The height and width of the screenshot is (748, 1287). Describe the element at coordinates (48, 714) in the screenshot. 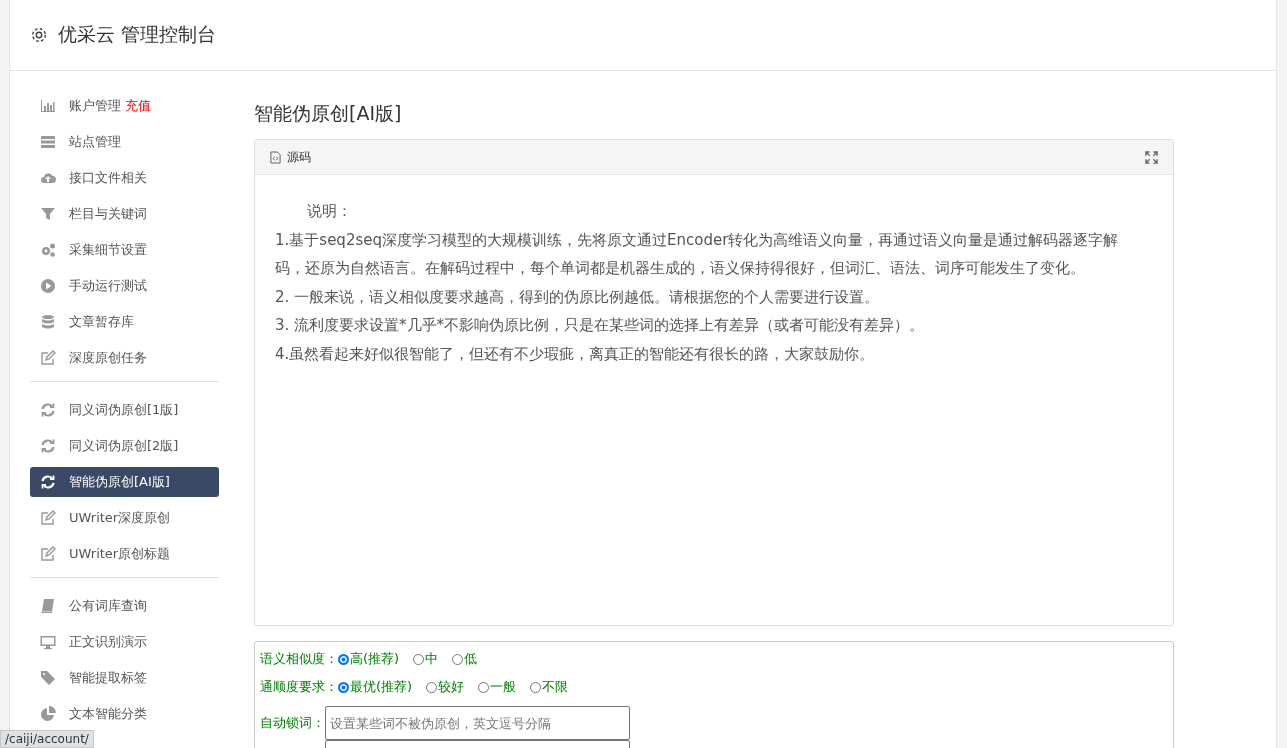

I see `pie-chart-icon` at that location.